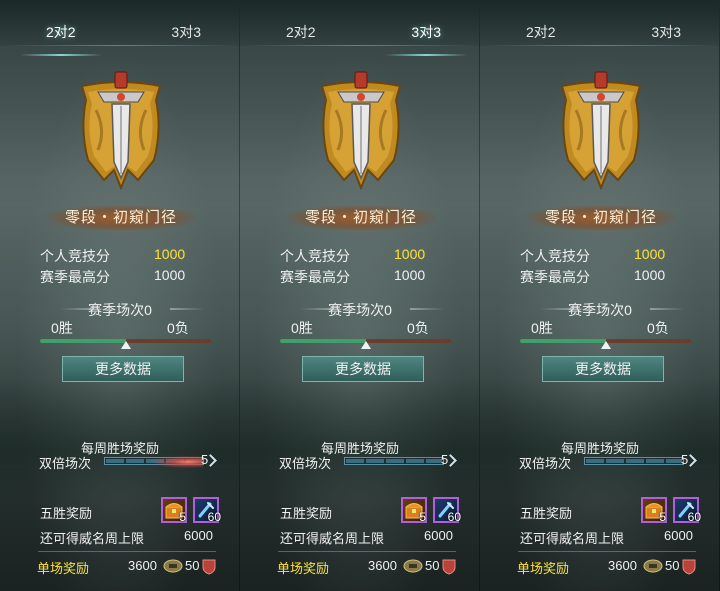 This screenshot has height=591, width=720. Describe the element at coordinates (178, 462) in the screenshot. I see `bar-glow` at that location.